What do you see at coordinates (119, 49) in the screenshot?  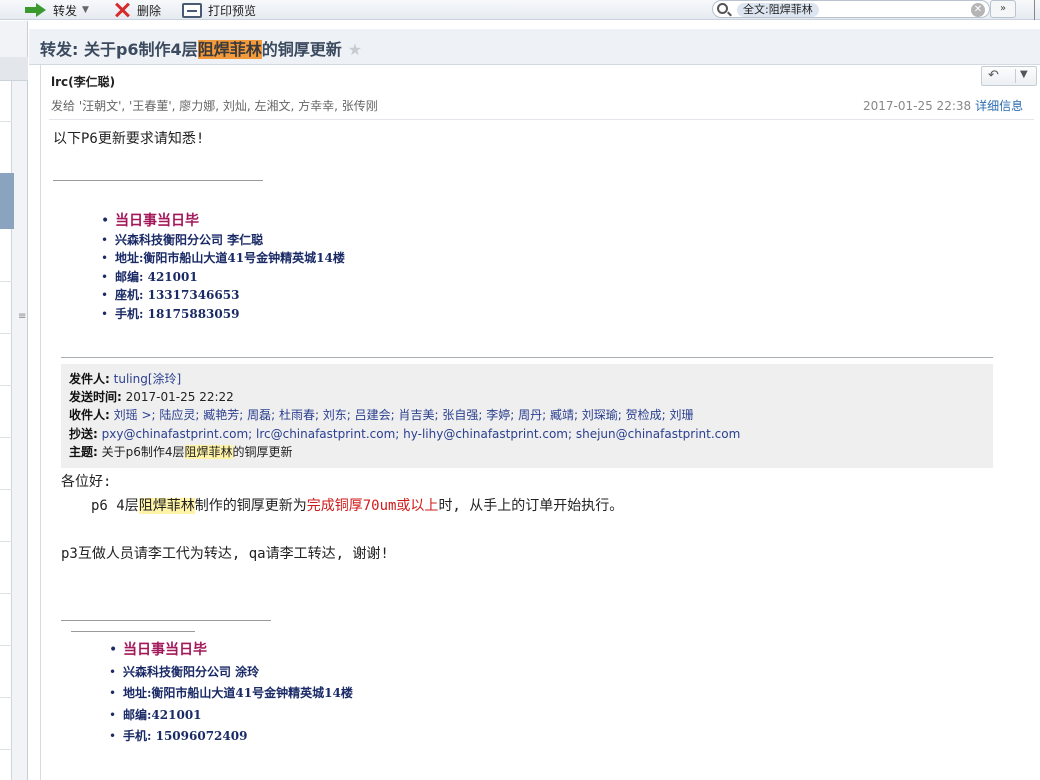 I see `subject-prefix: 转发: 关于p6制作4层` at bounding box center [119, 49].